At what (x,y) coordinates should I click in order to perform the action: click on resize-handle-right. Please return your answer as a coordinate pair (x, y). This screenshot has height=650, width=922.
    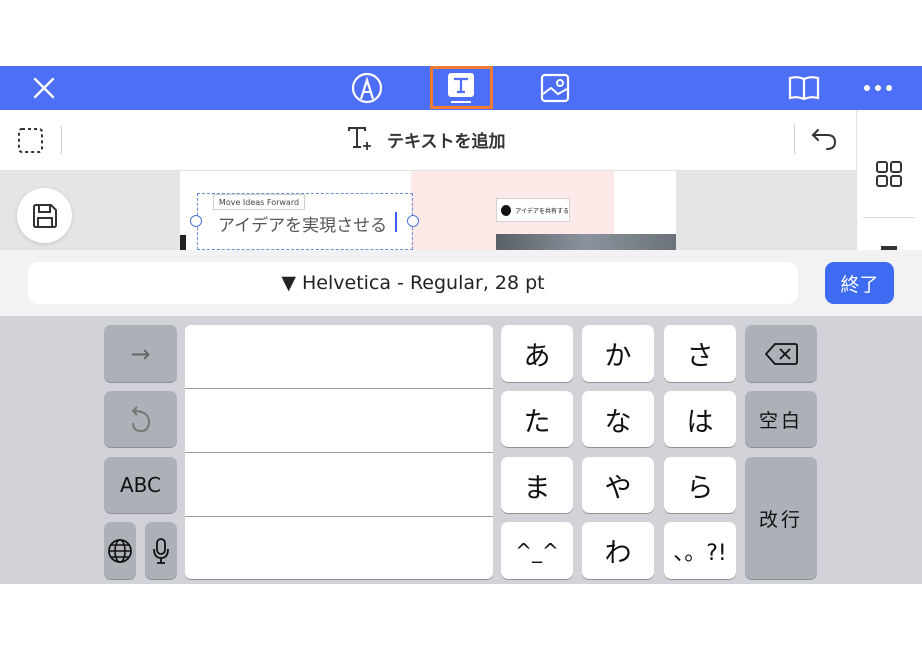
    Looking at the image, I should click on (413, 221).